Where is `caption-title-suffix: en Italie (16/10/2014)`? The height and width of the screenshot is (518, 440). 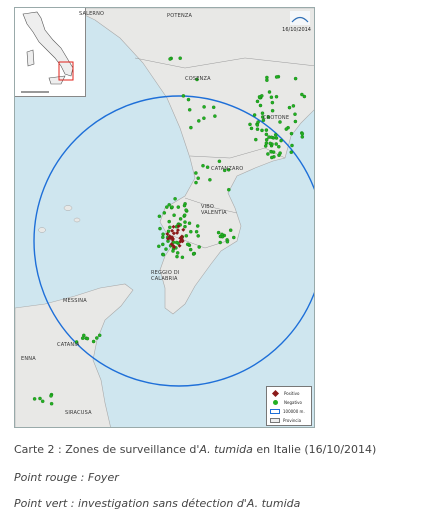 caption-title-suffix: en Italie (16/10/2014) is located at coordinates (314, 449).